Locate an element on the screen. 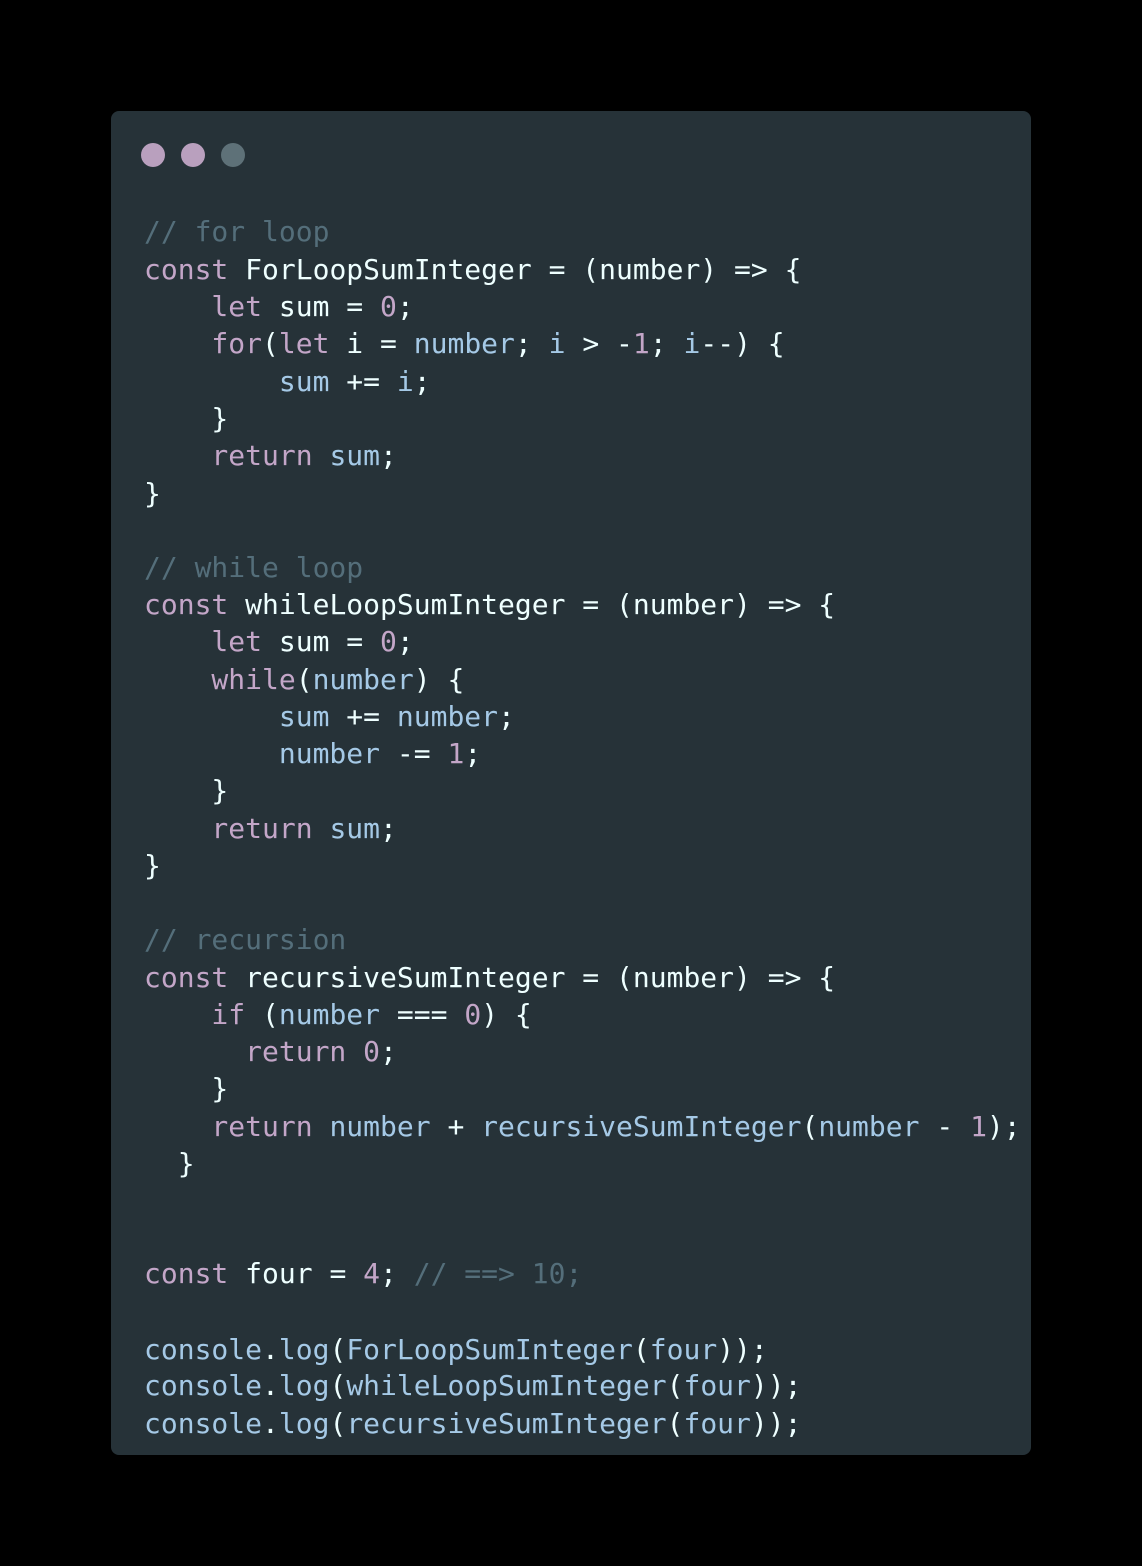  code-line: sum += number; is located at coordinates (329, 717).